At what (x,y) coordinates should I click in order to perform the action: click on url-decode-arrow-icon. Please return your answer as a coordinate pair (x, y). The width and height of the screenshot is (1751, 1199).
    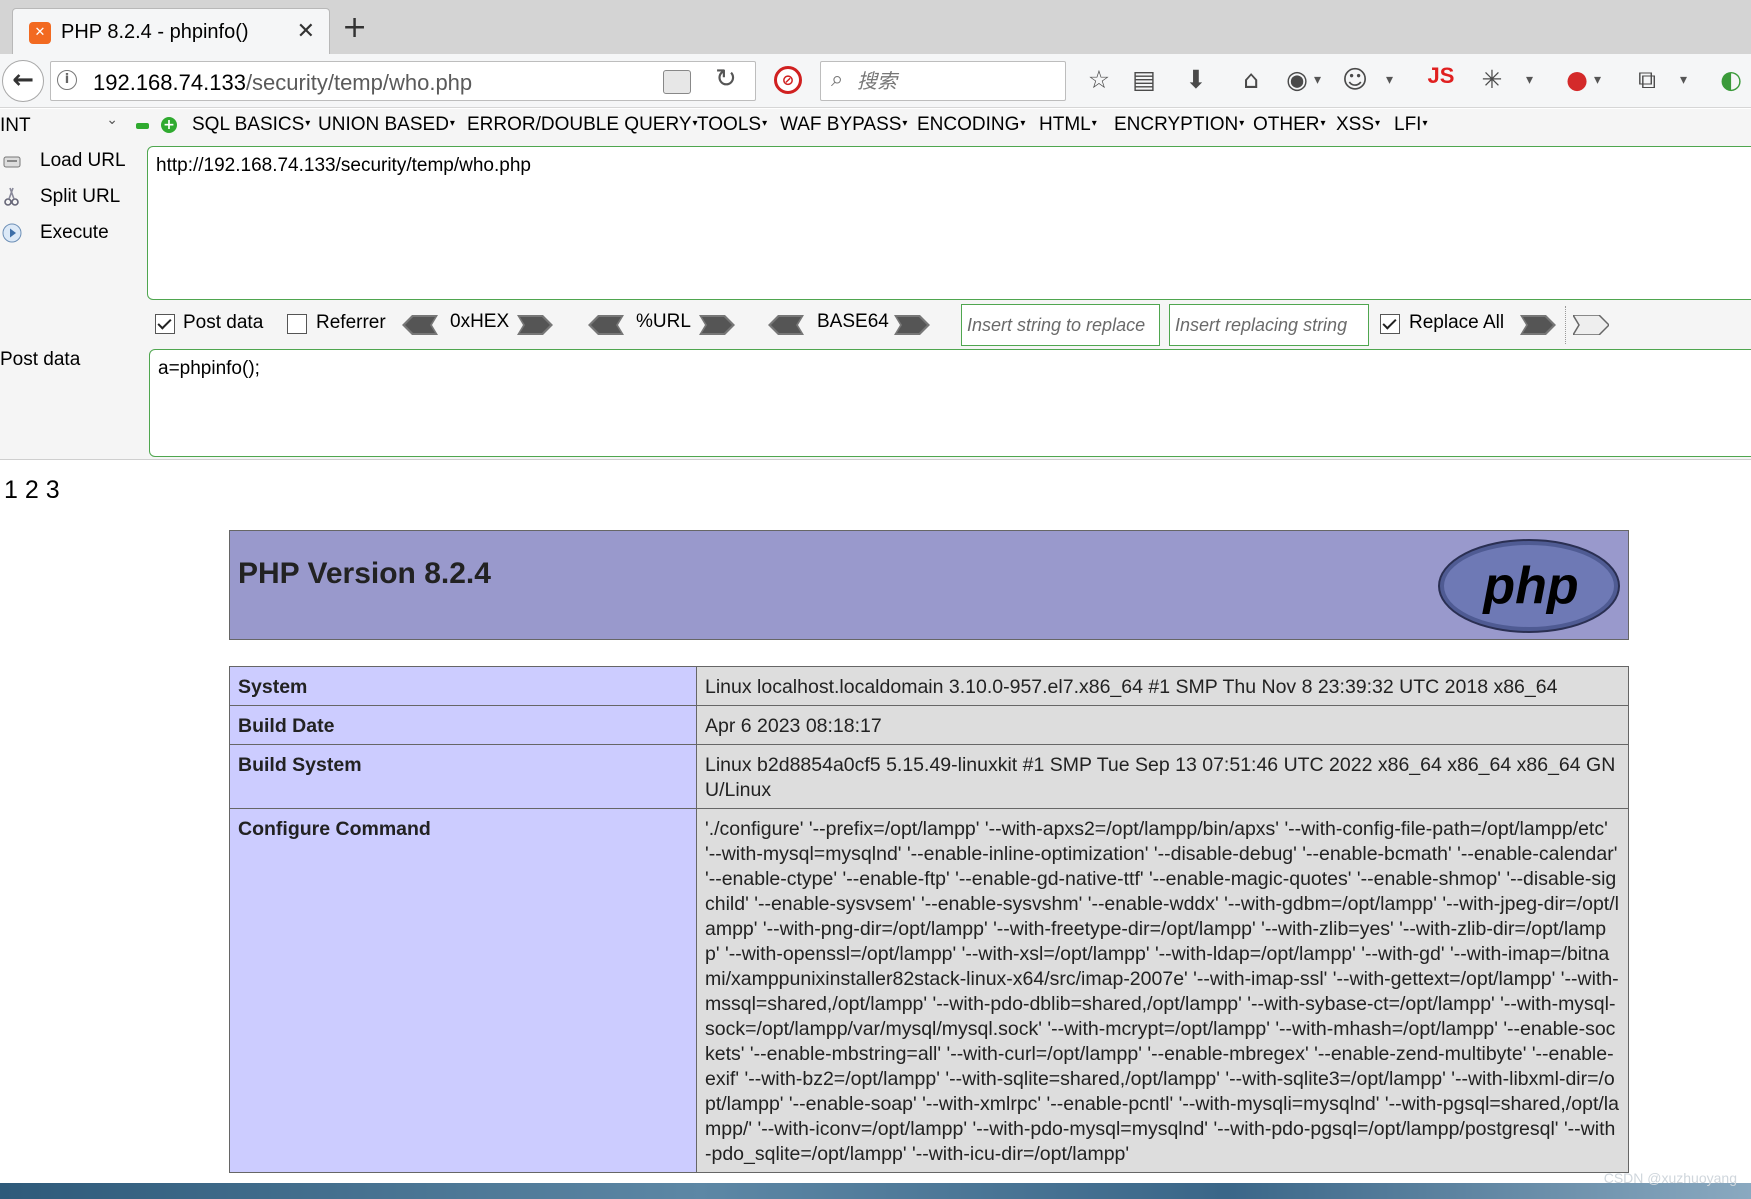
    Looking at the image, I should click on (606, 325).